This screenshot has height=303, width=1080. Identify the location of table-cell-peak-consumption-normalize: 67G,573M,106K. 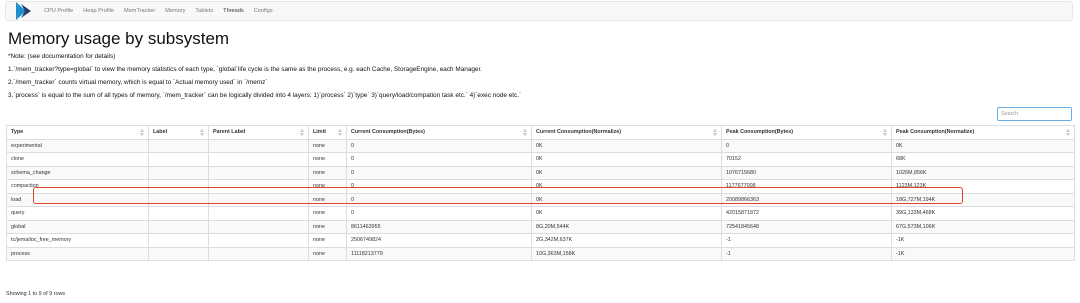
(983, 226).